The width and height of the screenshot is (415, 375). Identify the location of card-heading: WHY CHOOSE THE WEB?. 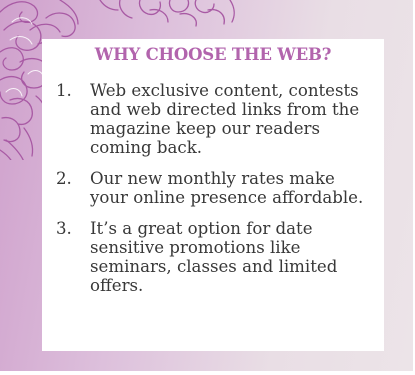
(213, 54).